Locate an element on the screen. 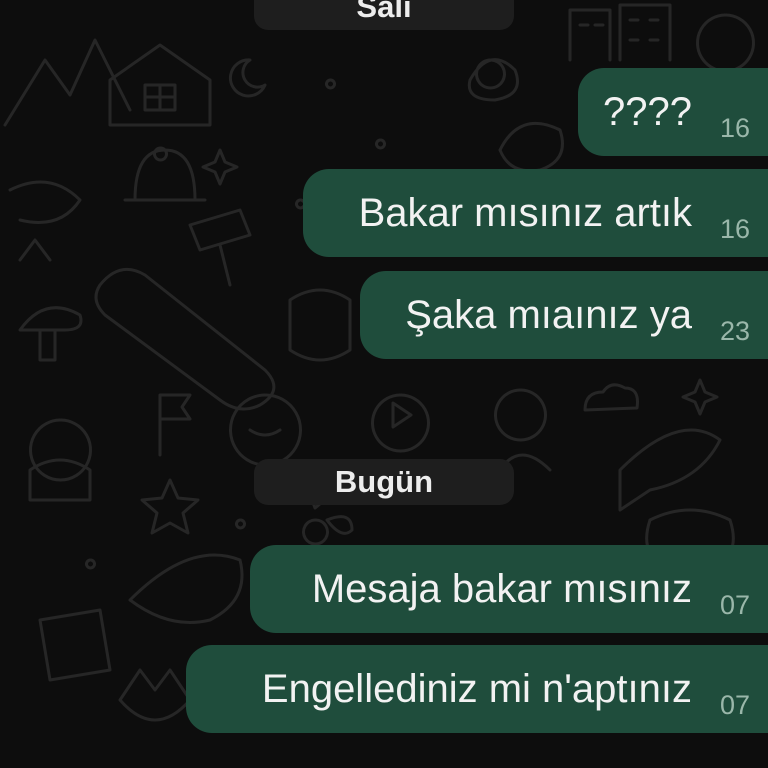 The height and width of the screenshot is (768, 768). date-separator-label: Salı is located at coordinates (384, 12).